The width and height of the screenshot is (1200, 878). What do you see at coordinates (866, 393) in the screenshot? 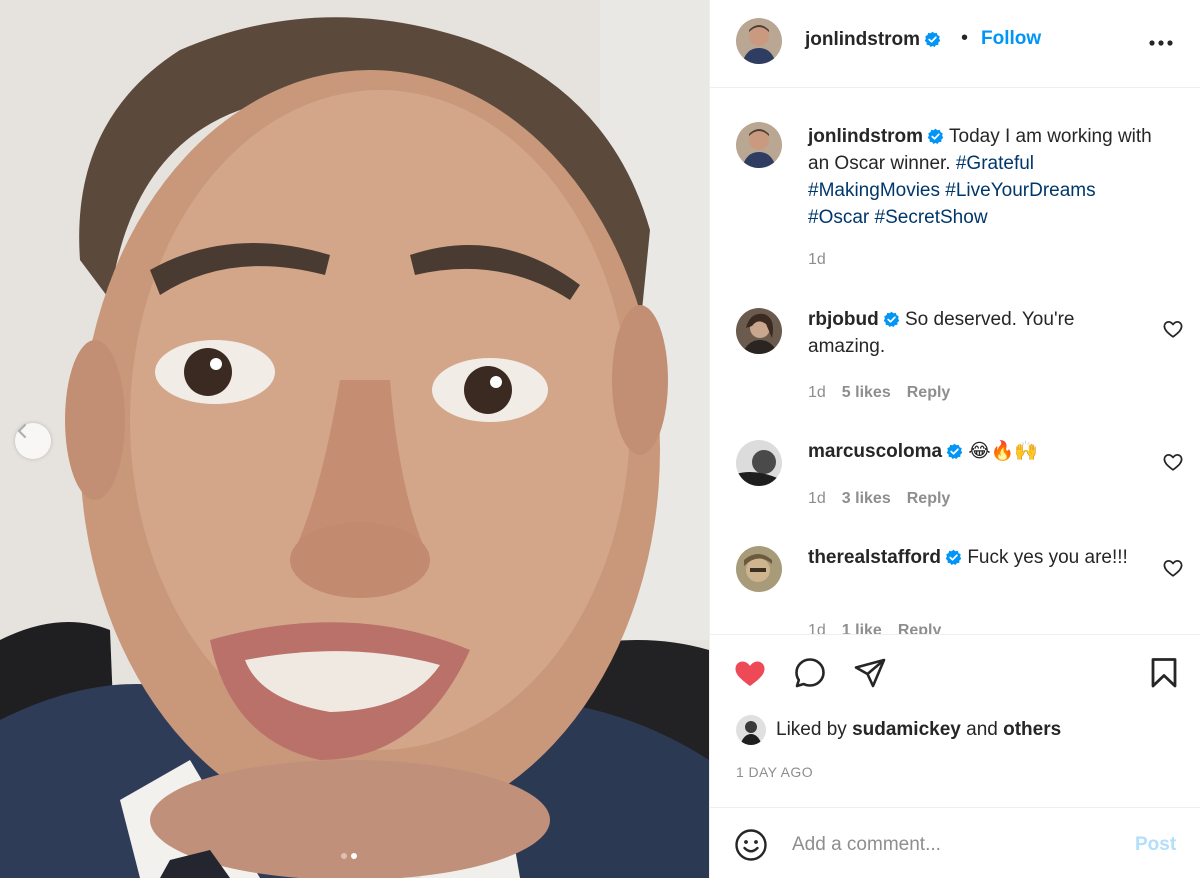
I see `comment-likes-count: 5 likes` at bounding box center [866, 393].